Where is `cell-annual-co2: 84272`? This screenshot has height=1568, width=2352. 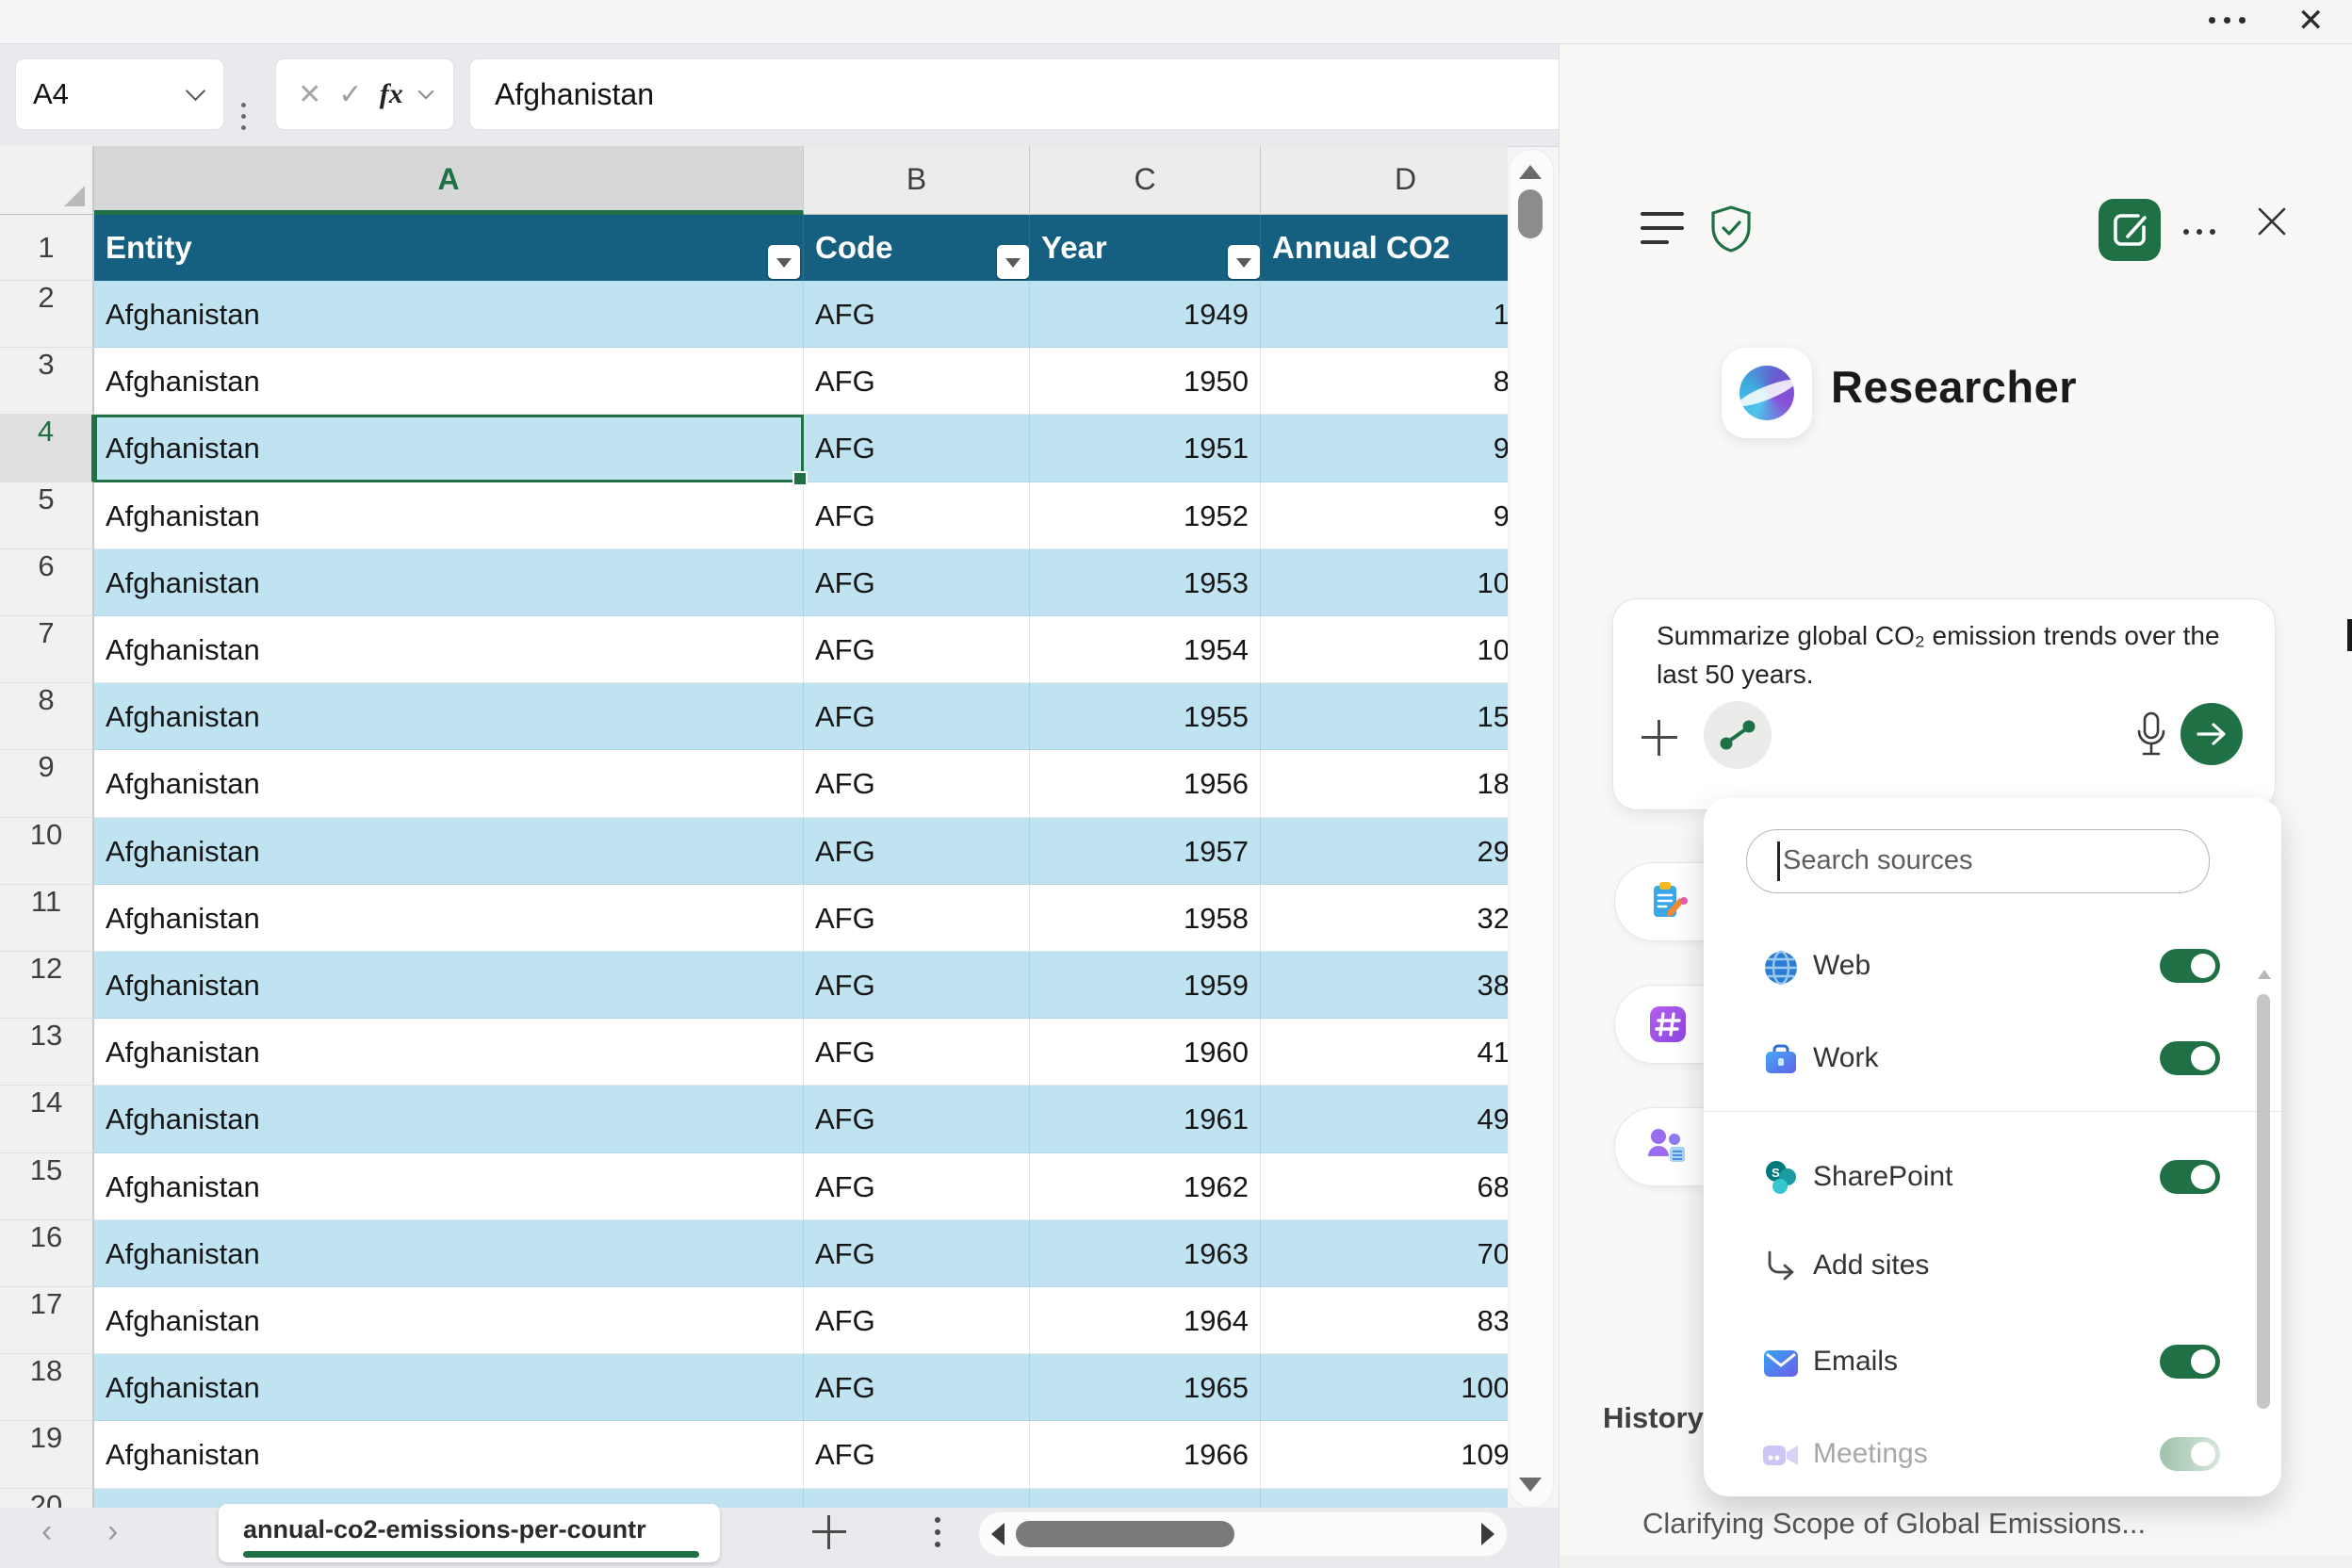 cell-annual-co2: 84272 is located at coordinates (1385, 382).